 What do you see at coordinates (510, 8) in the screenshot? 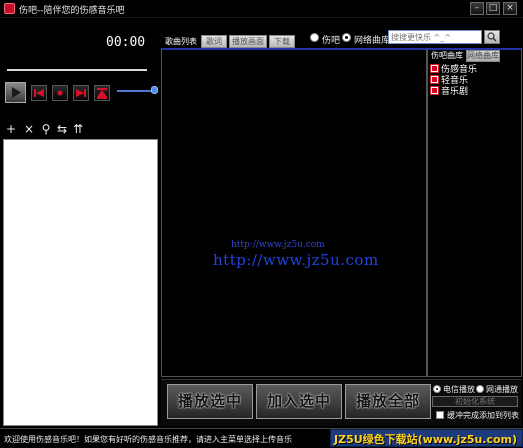
I see `close-button: ×` at bounding box center [510, 8].